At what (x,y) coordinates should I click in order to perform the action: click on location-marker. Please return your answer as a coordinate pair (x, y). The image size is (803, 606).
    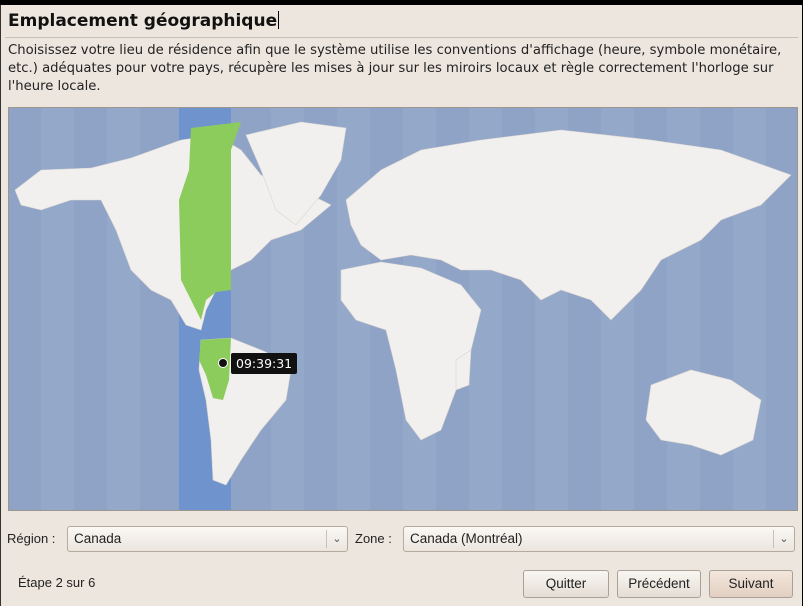
    Looking at the image, I should click on (223, 363).